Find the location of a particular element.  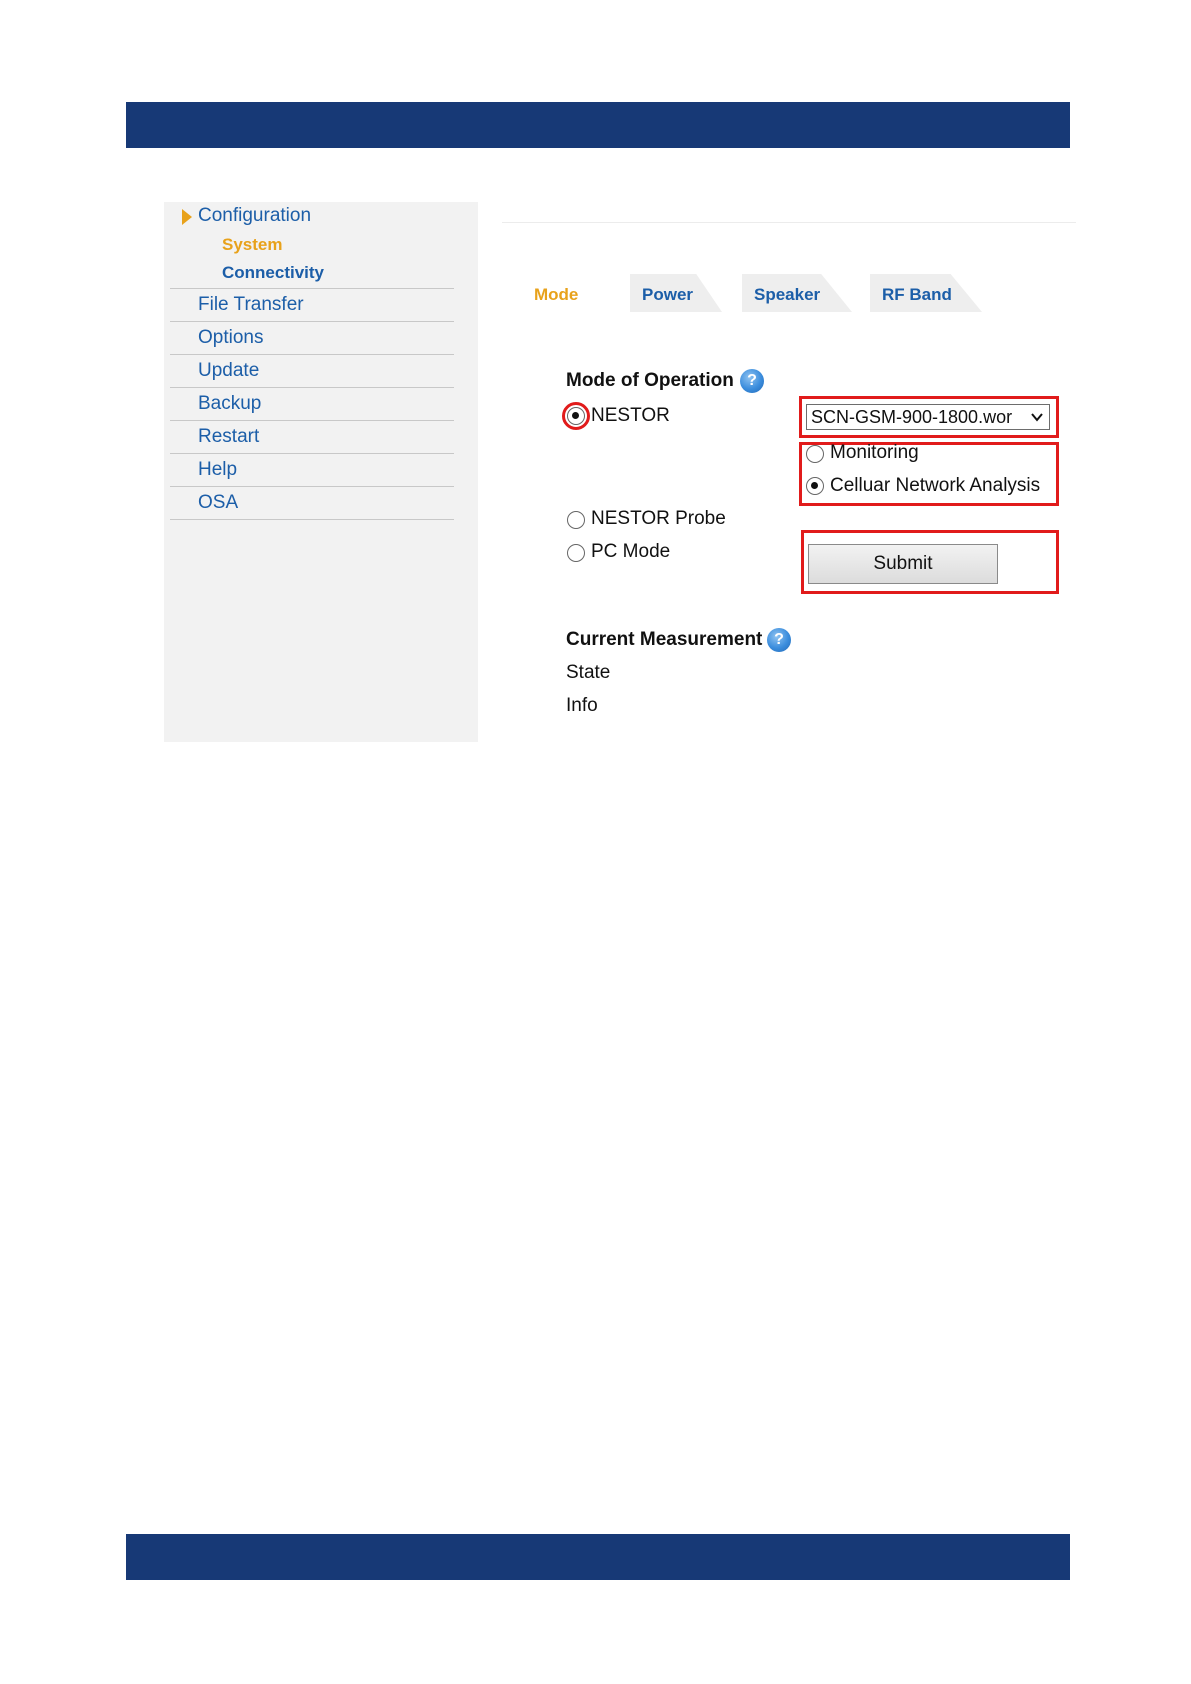

sidebar-item-label: Configuration is located at coordinates (255, 215).